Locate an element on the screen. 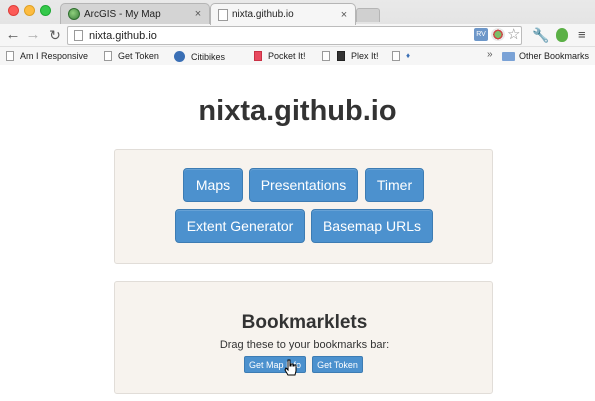  extent-generator-button: Extent Generator is located at coordinates (240, 226).